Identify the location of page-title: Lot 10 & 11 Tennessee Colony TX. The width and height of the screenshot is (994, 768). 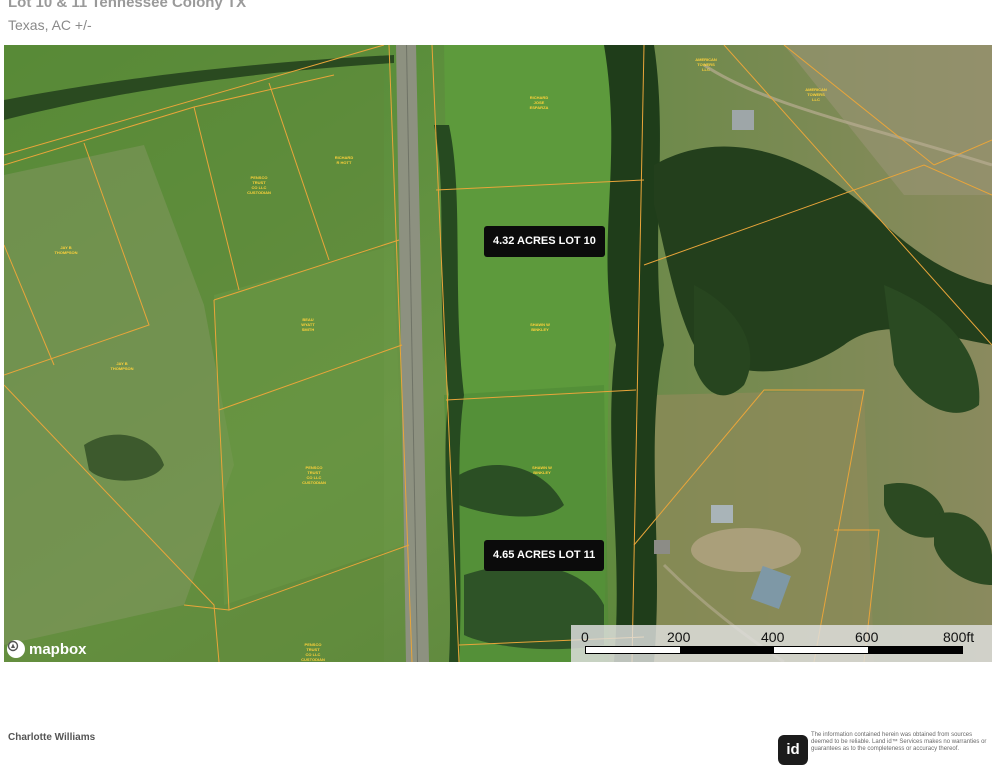
(127, 5).